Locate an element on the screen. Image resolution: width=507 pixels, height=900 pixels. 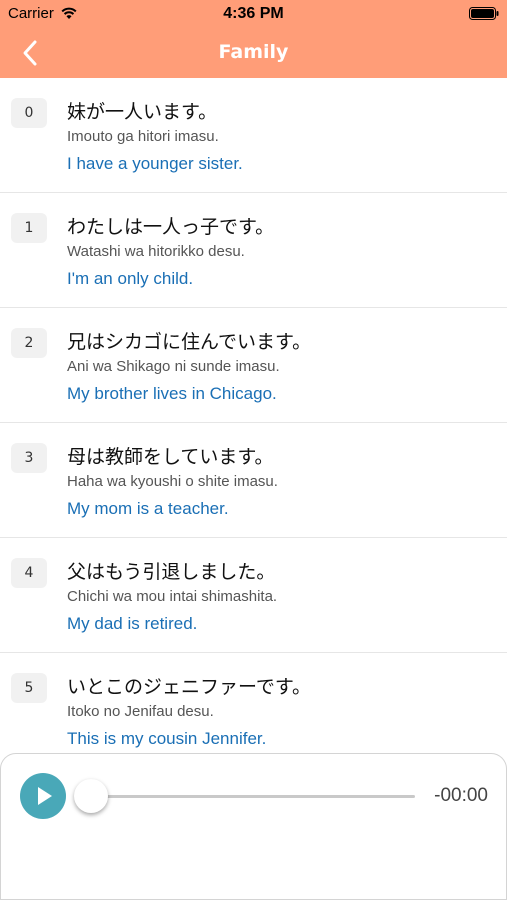
phrase-number-badge: 4 is located at coordinates (29, 573).